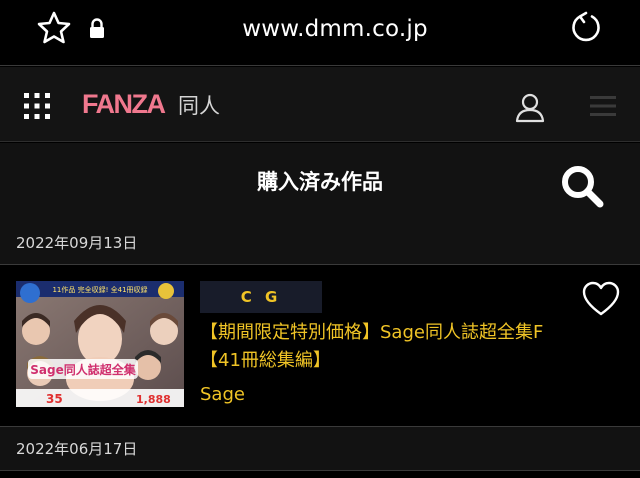 The width and height of the screenshot is (640, 478). I want to click on thumbnail-banner: 11作品 完全収録! 全41冊収録, so click(99, 289).